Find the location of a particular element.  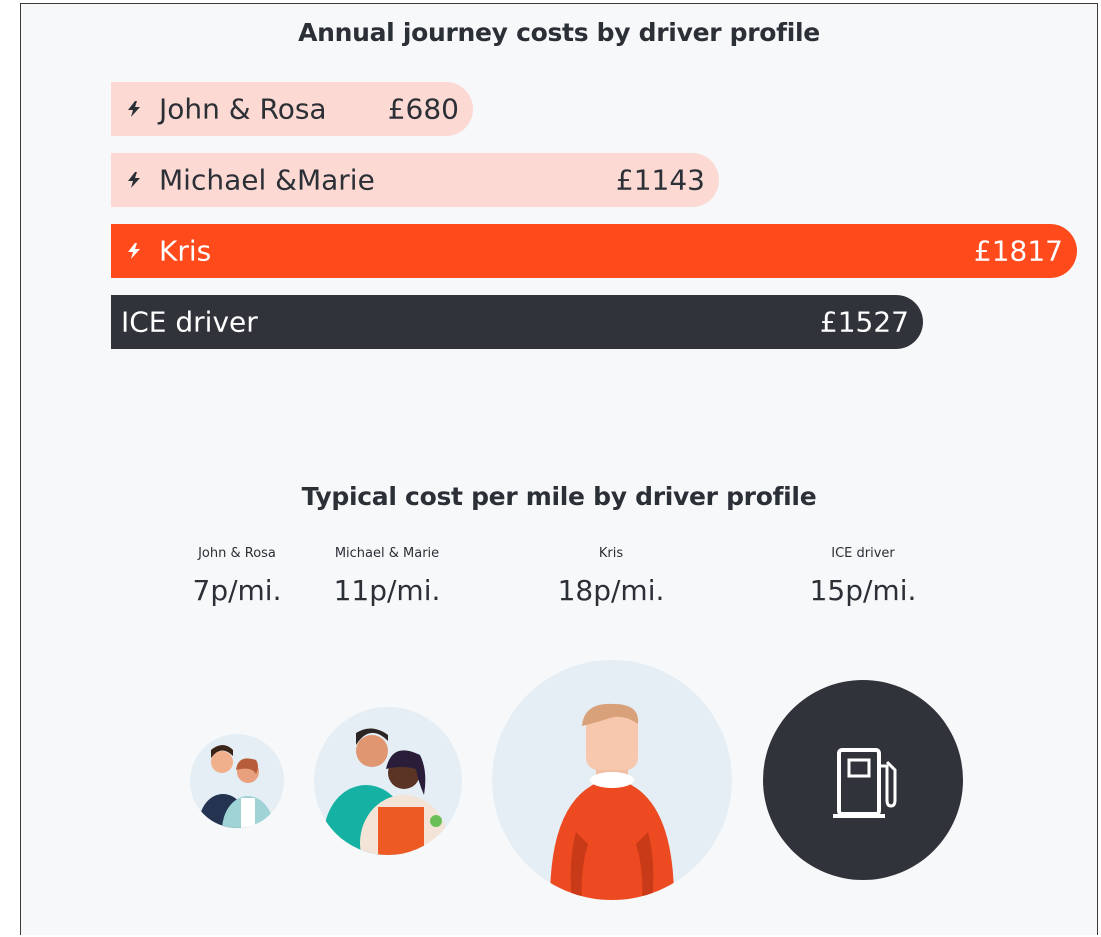

fuel-pump-icon is located at coordinates (865, 783).